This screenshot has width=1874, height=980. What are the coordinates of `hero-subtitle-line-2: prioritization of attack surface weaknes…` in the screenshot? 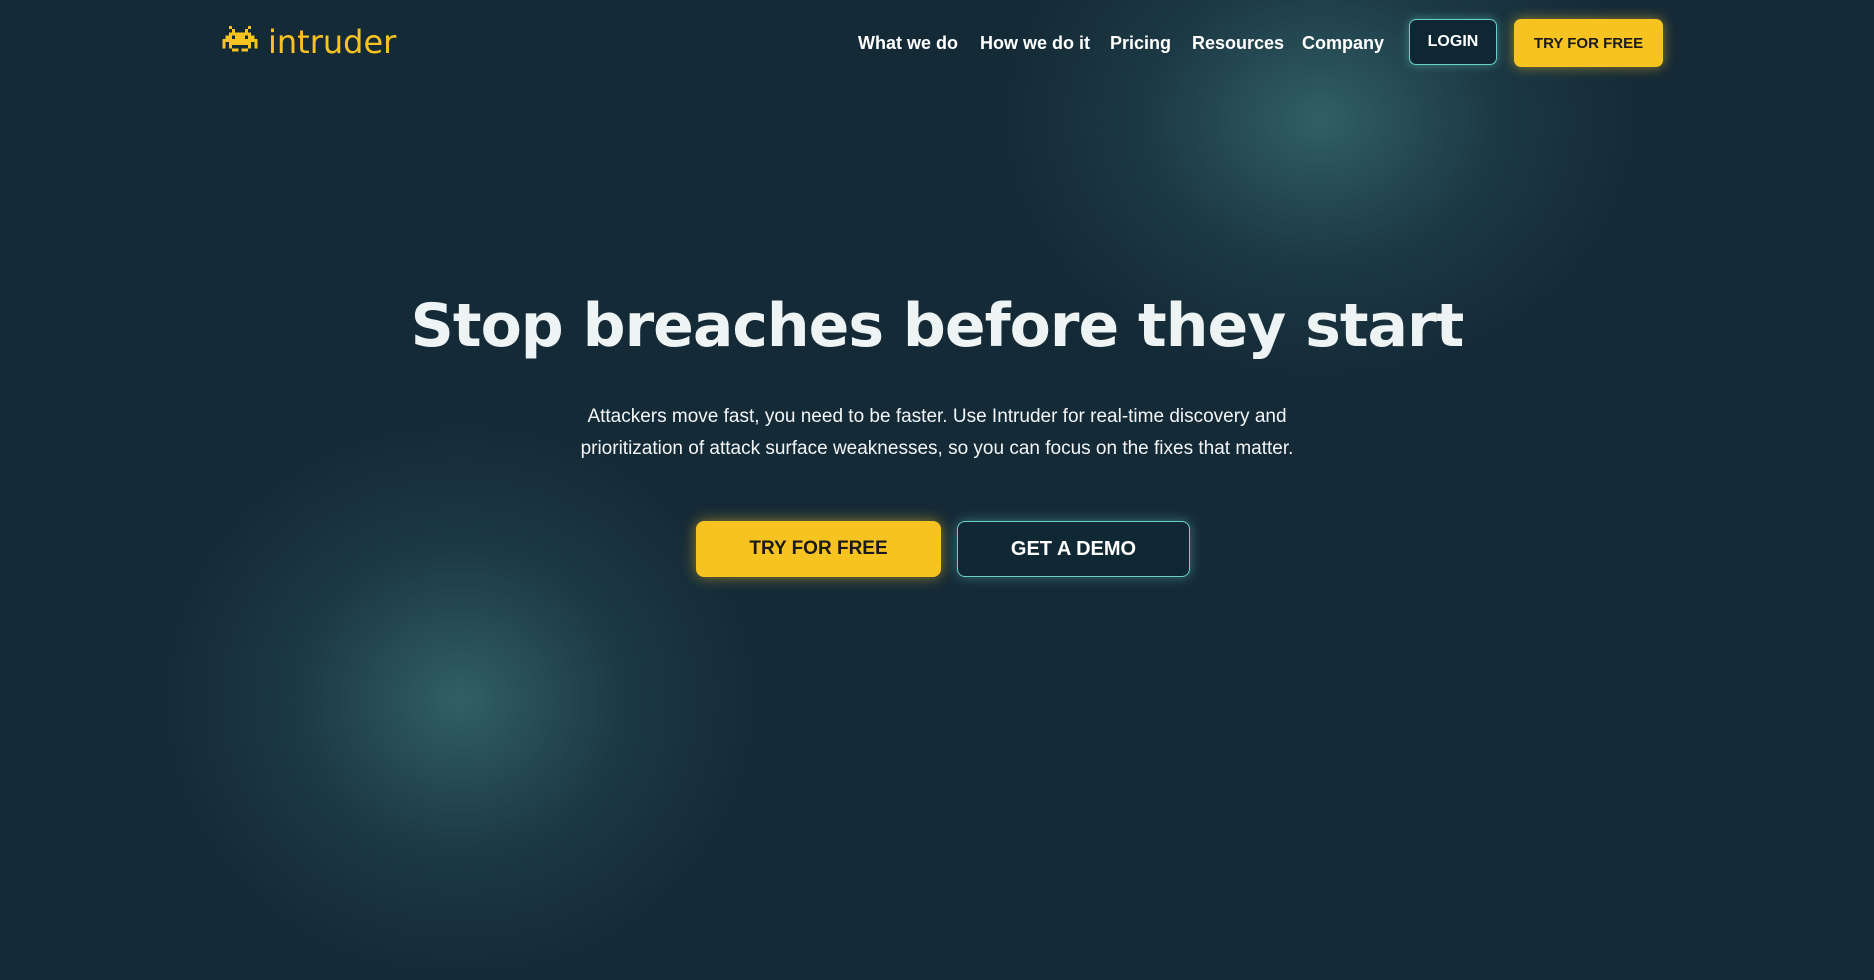 It's located at (937, 448).